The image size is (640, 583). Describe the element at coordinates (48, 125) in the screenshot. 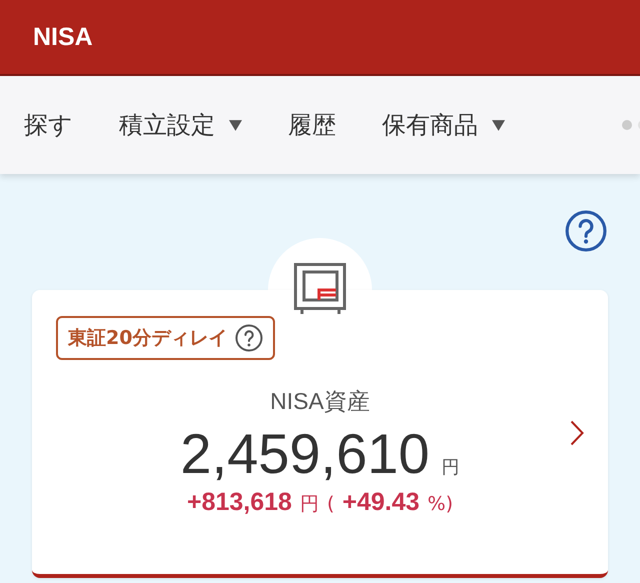

I see `nav-tab: 探す` at that location.